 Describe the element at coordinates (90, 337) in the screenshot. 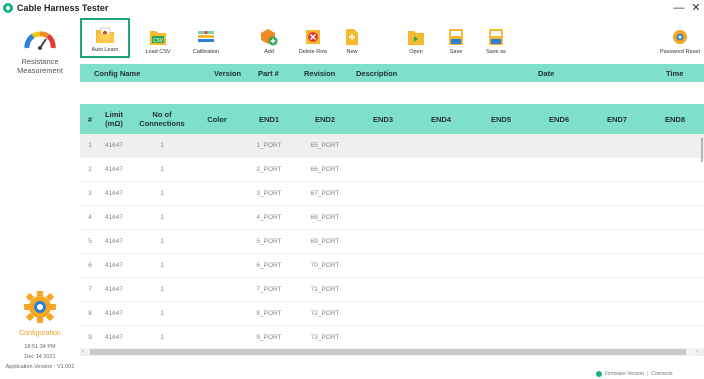

I see `cell-index: 9` at that location.